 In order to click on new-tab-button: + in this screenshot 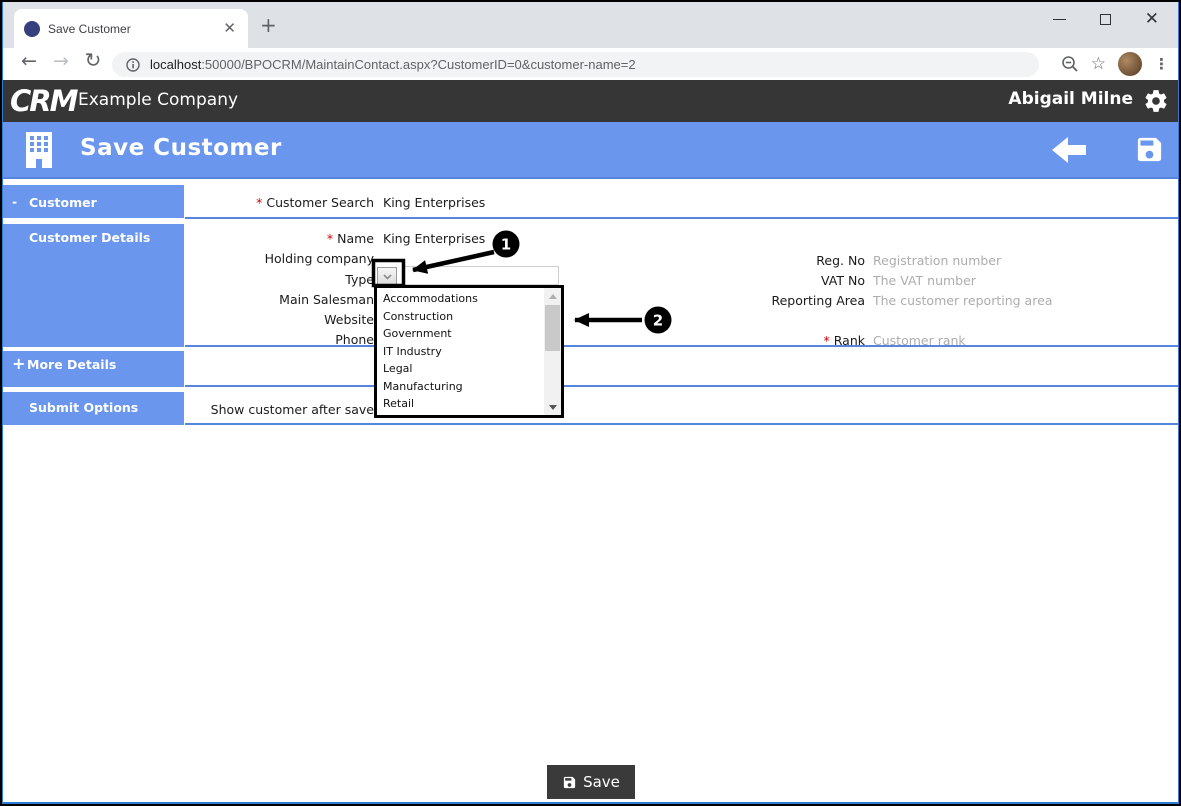, I will do `click(268, 25)`.